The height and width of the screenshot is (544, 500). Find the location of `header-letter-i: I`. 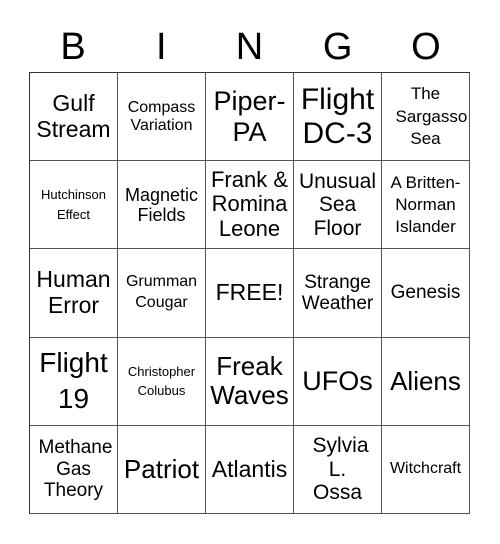

header-letter-i: I is located at coordinates (161, 47).